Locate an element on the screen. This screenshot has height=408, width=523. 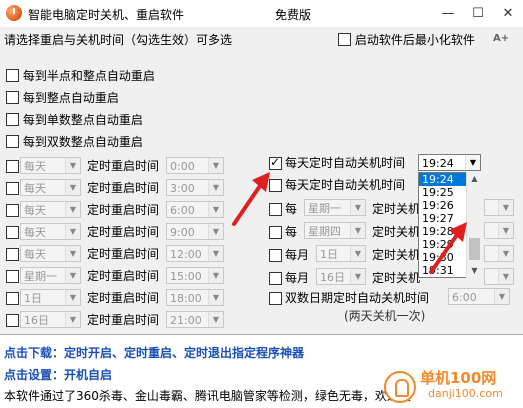
minimize-on-start: 启动软件后最小化软件 is located at coordinates (406, 40).